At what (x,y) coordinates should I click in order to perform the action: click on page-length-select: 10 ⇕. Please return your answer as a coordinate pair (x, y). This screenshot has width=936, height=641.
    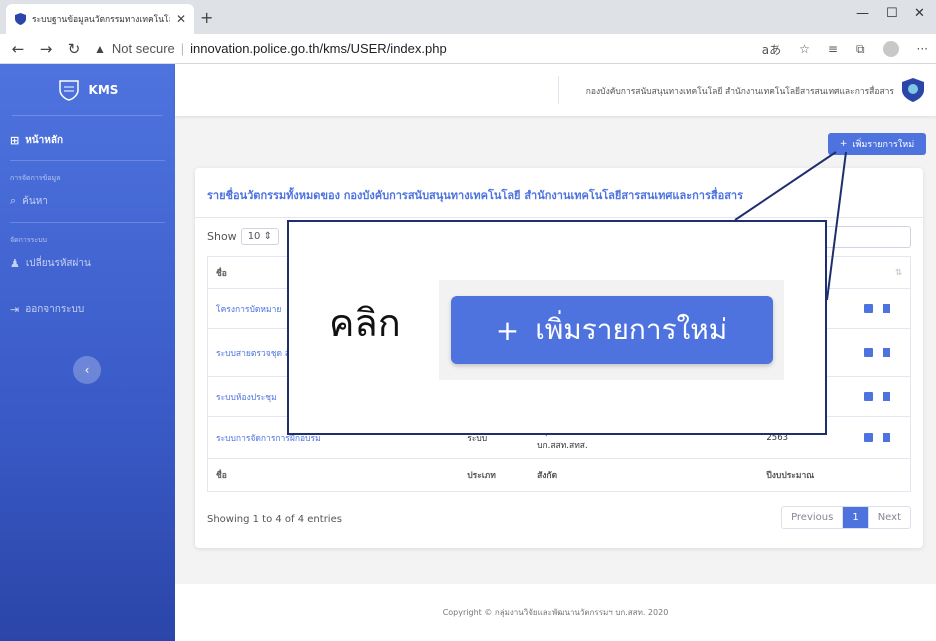
    Looking at the image, I should click on (259, 236).